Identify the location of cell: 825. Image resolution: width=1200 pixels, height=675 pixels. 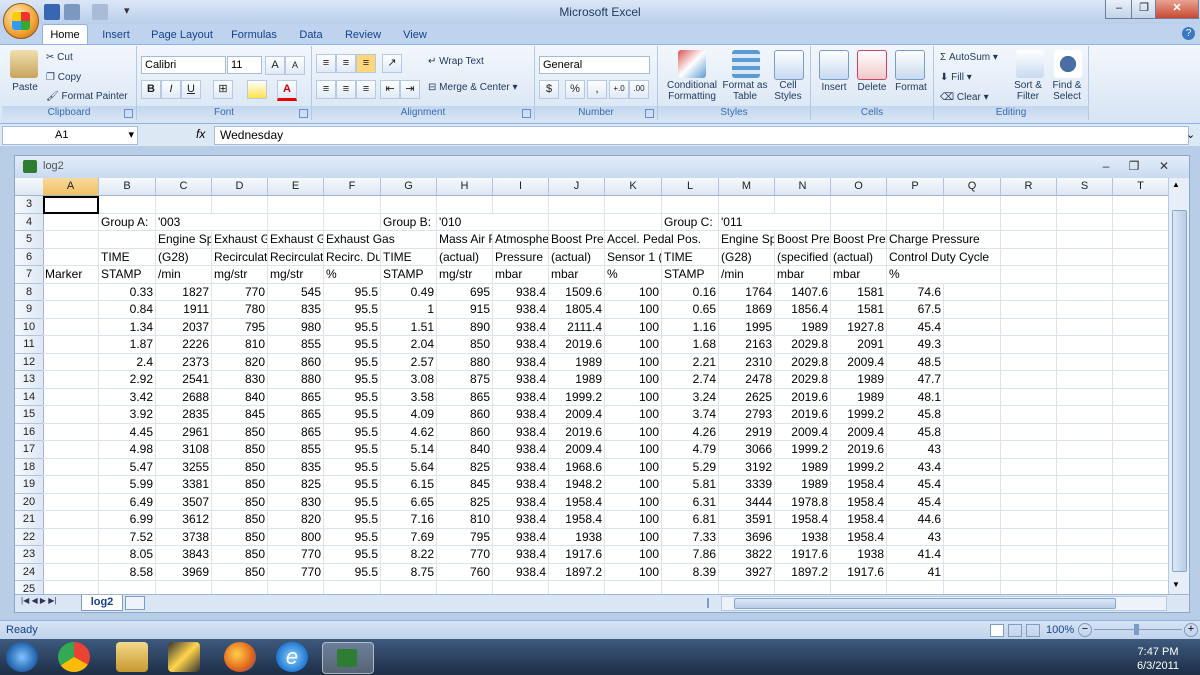
(465, 502).